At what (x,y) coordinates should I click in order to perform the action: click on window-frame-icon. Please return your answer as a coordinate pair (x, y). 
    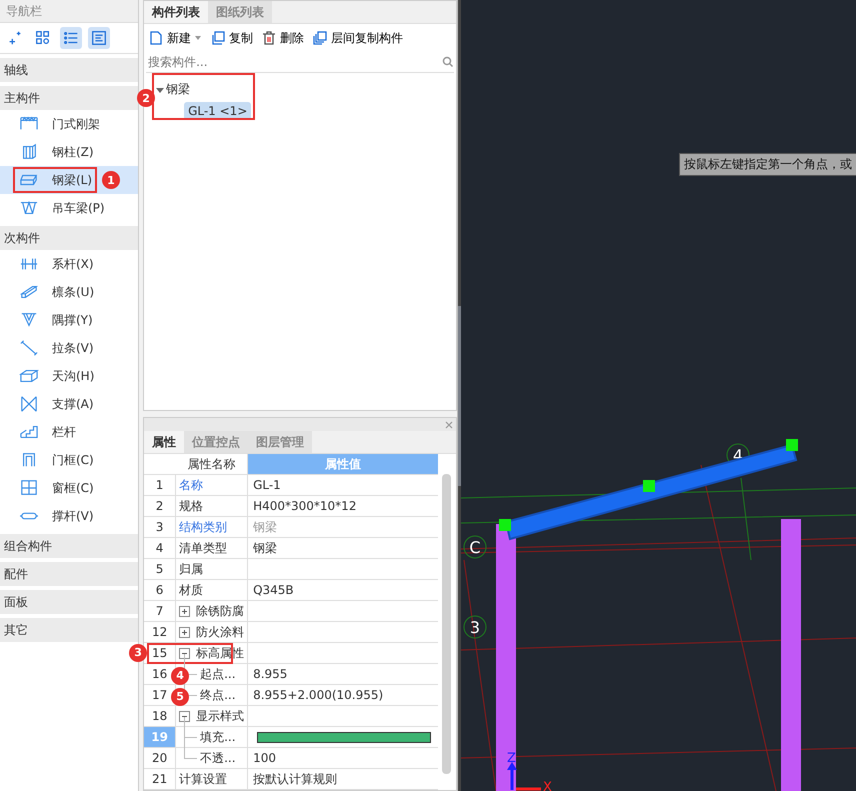
    Looking at the image, I should click on (29, 488).